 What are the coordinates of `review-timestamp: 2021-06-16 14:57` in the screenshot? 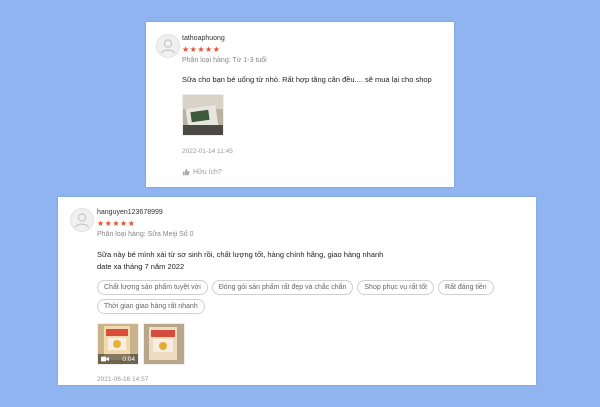 It's located at (123, 379).